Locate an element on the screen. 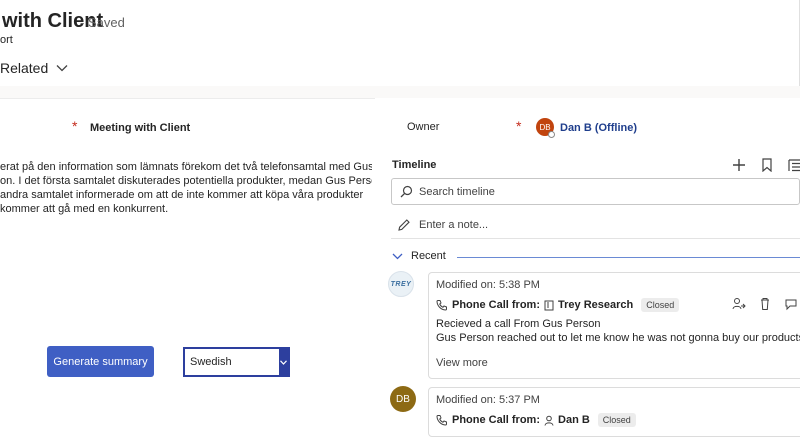  activity-party-link: Dan B is located at coordinates (574, 420).